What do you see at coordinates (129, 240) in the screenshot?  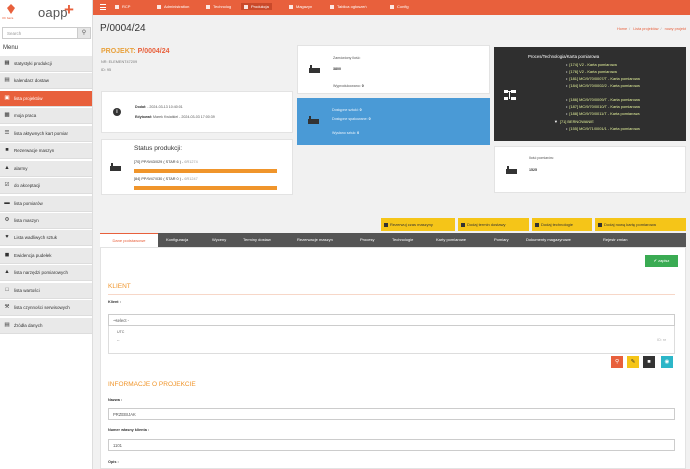 I see `tab-basic: Dane podstawowe` at bounding box center [129, 240].